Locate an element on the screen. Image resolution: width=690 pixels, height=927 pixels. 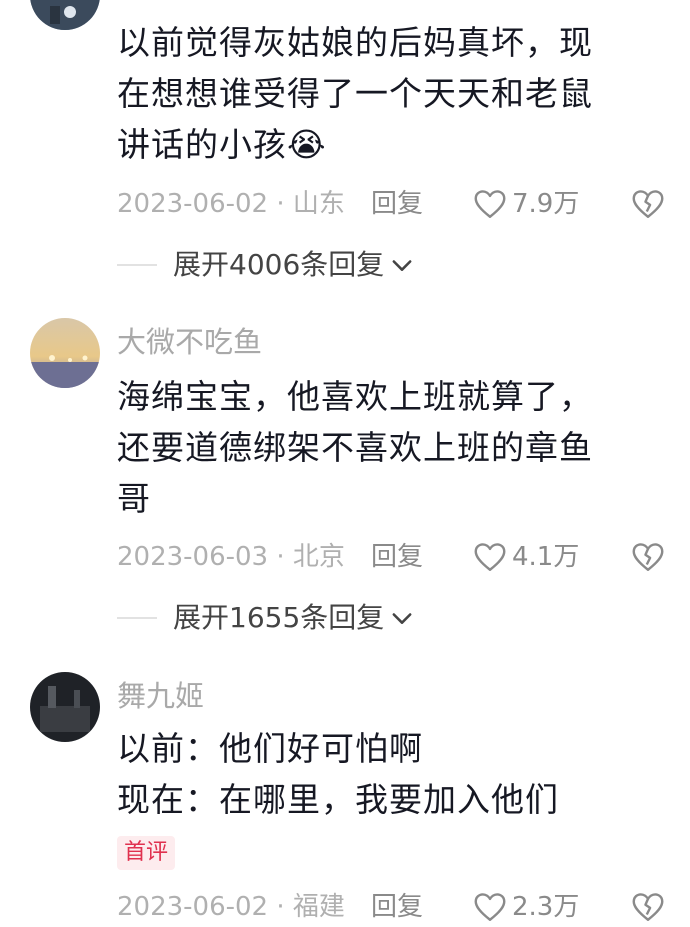
like-button: 7.9万 is located at coordinates (525, 204).